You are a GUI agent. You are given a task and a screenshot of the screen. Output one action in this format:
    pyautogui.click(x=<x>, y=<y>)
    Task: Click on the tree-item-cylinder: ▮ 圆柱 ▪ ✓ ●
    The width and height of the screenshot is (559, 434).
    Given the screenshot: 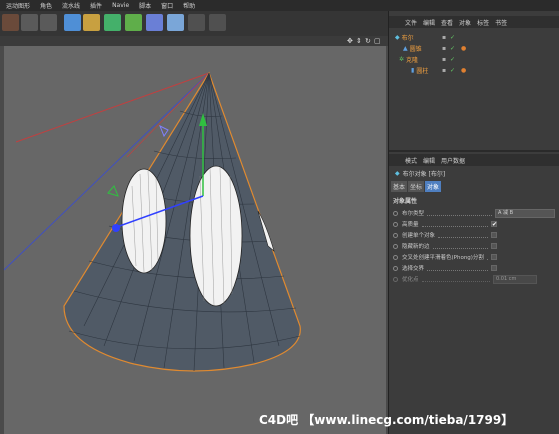 What is the action you would take?
    pyautogui.click(x=474, y=70)
    